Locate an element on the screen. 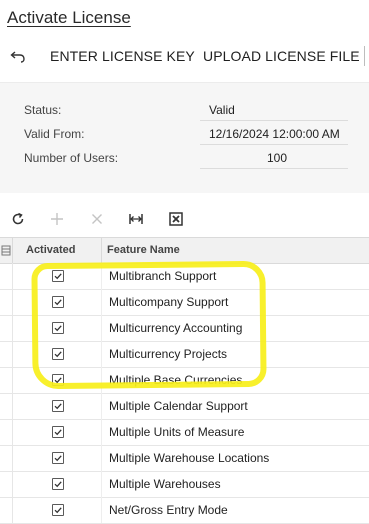 The image size is (369, 524). grid-header: Activated Feature Name is located at coordinates (184, 250).